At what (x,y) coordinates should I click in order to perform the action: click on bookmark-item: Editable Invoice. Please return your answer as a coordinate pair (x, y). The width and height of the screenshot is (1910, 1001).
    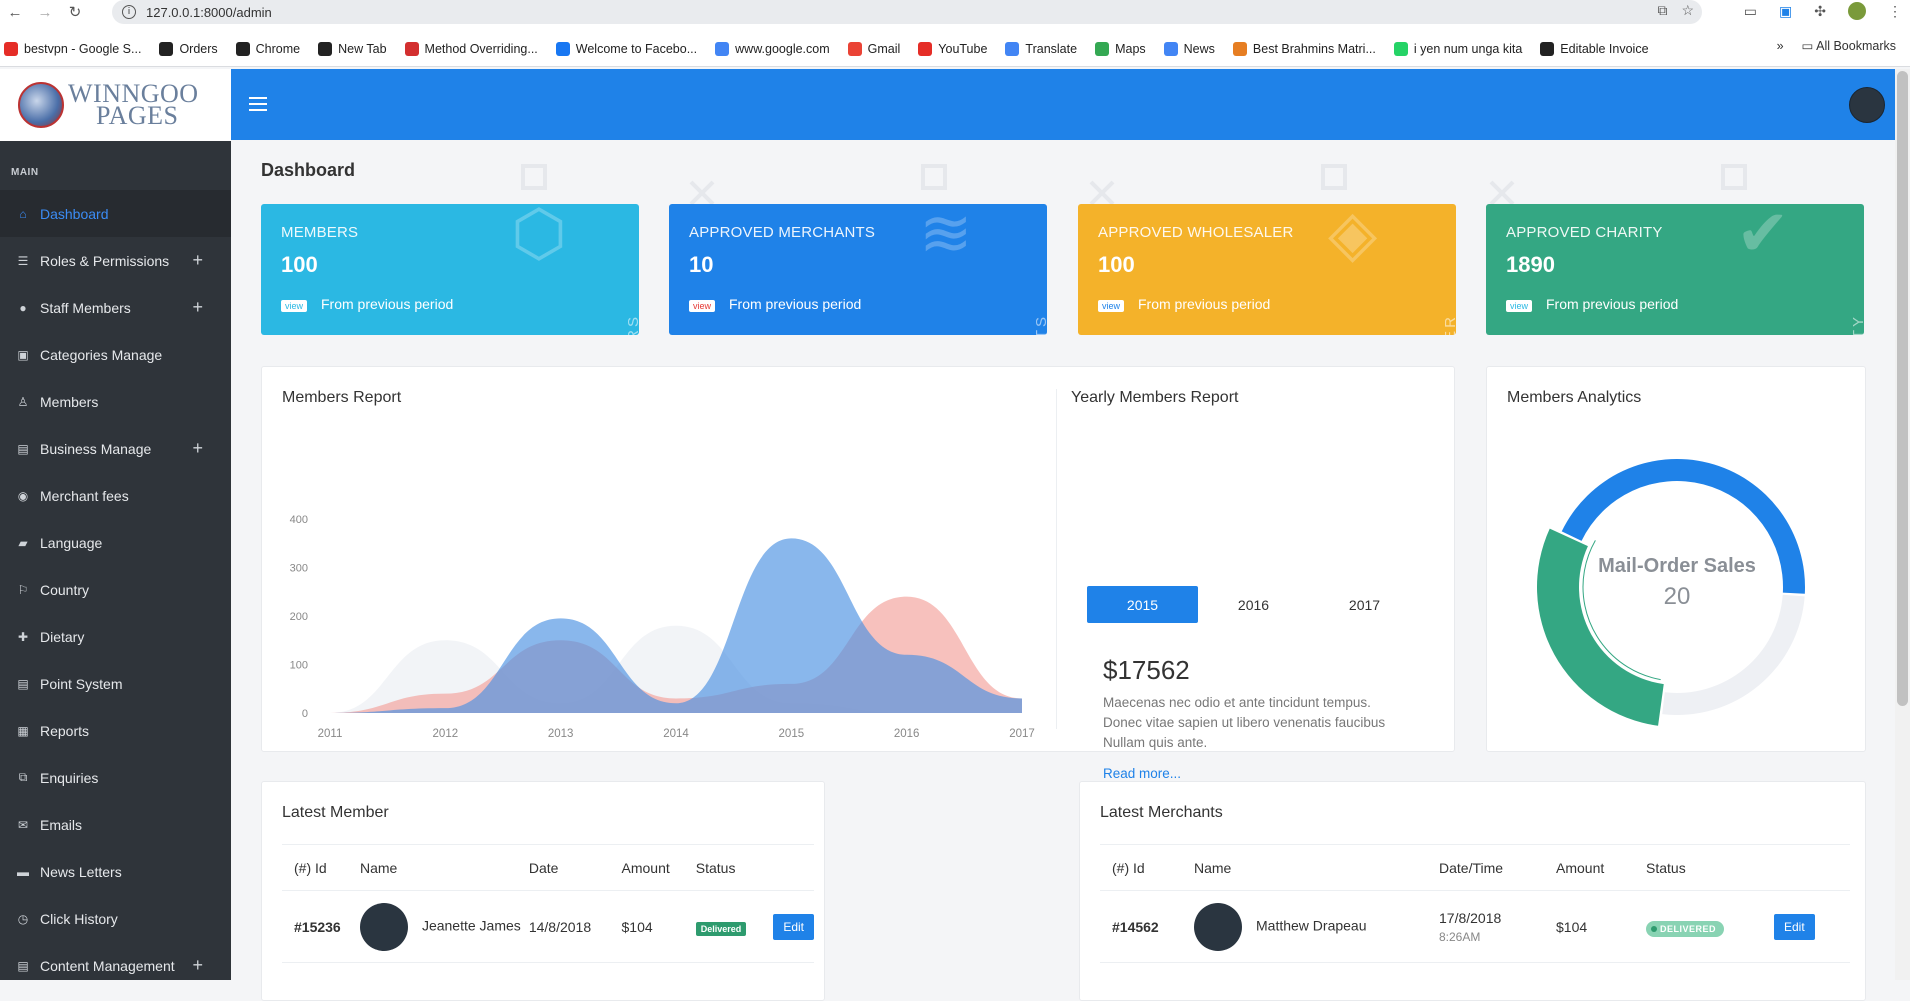
    Looking at the image, I should click on (1594, 49).